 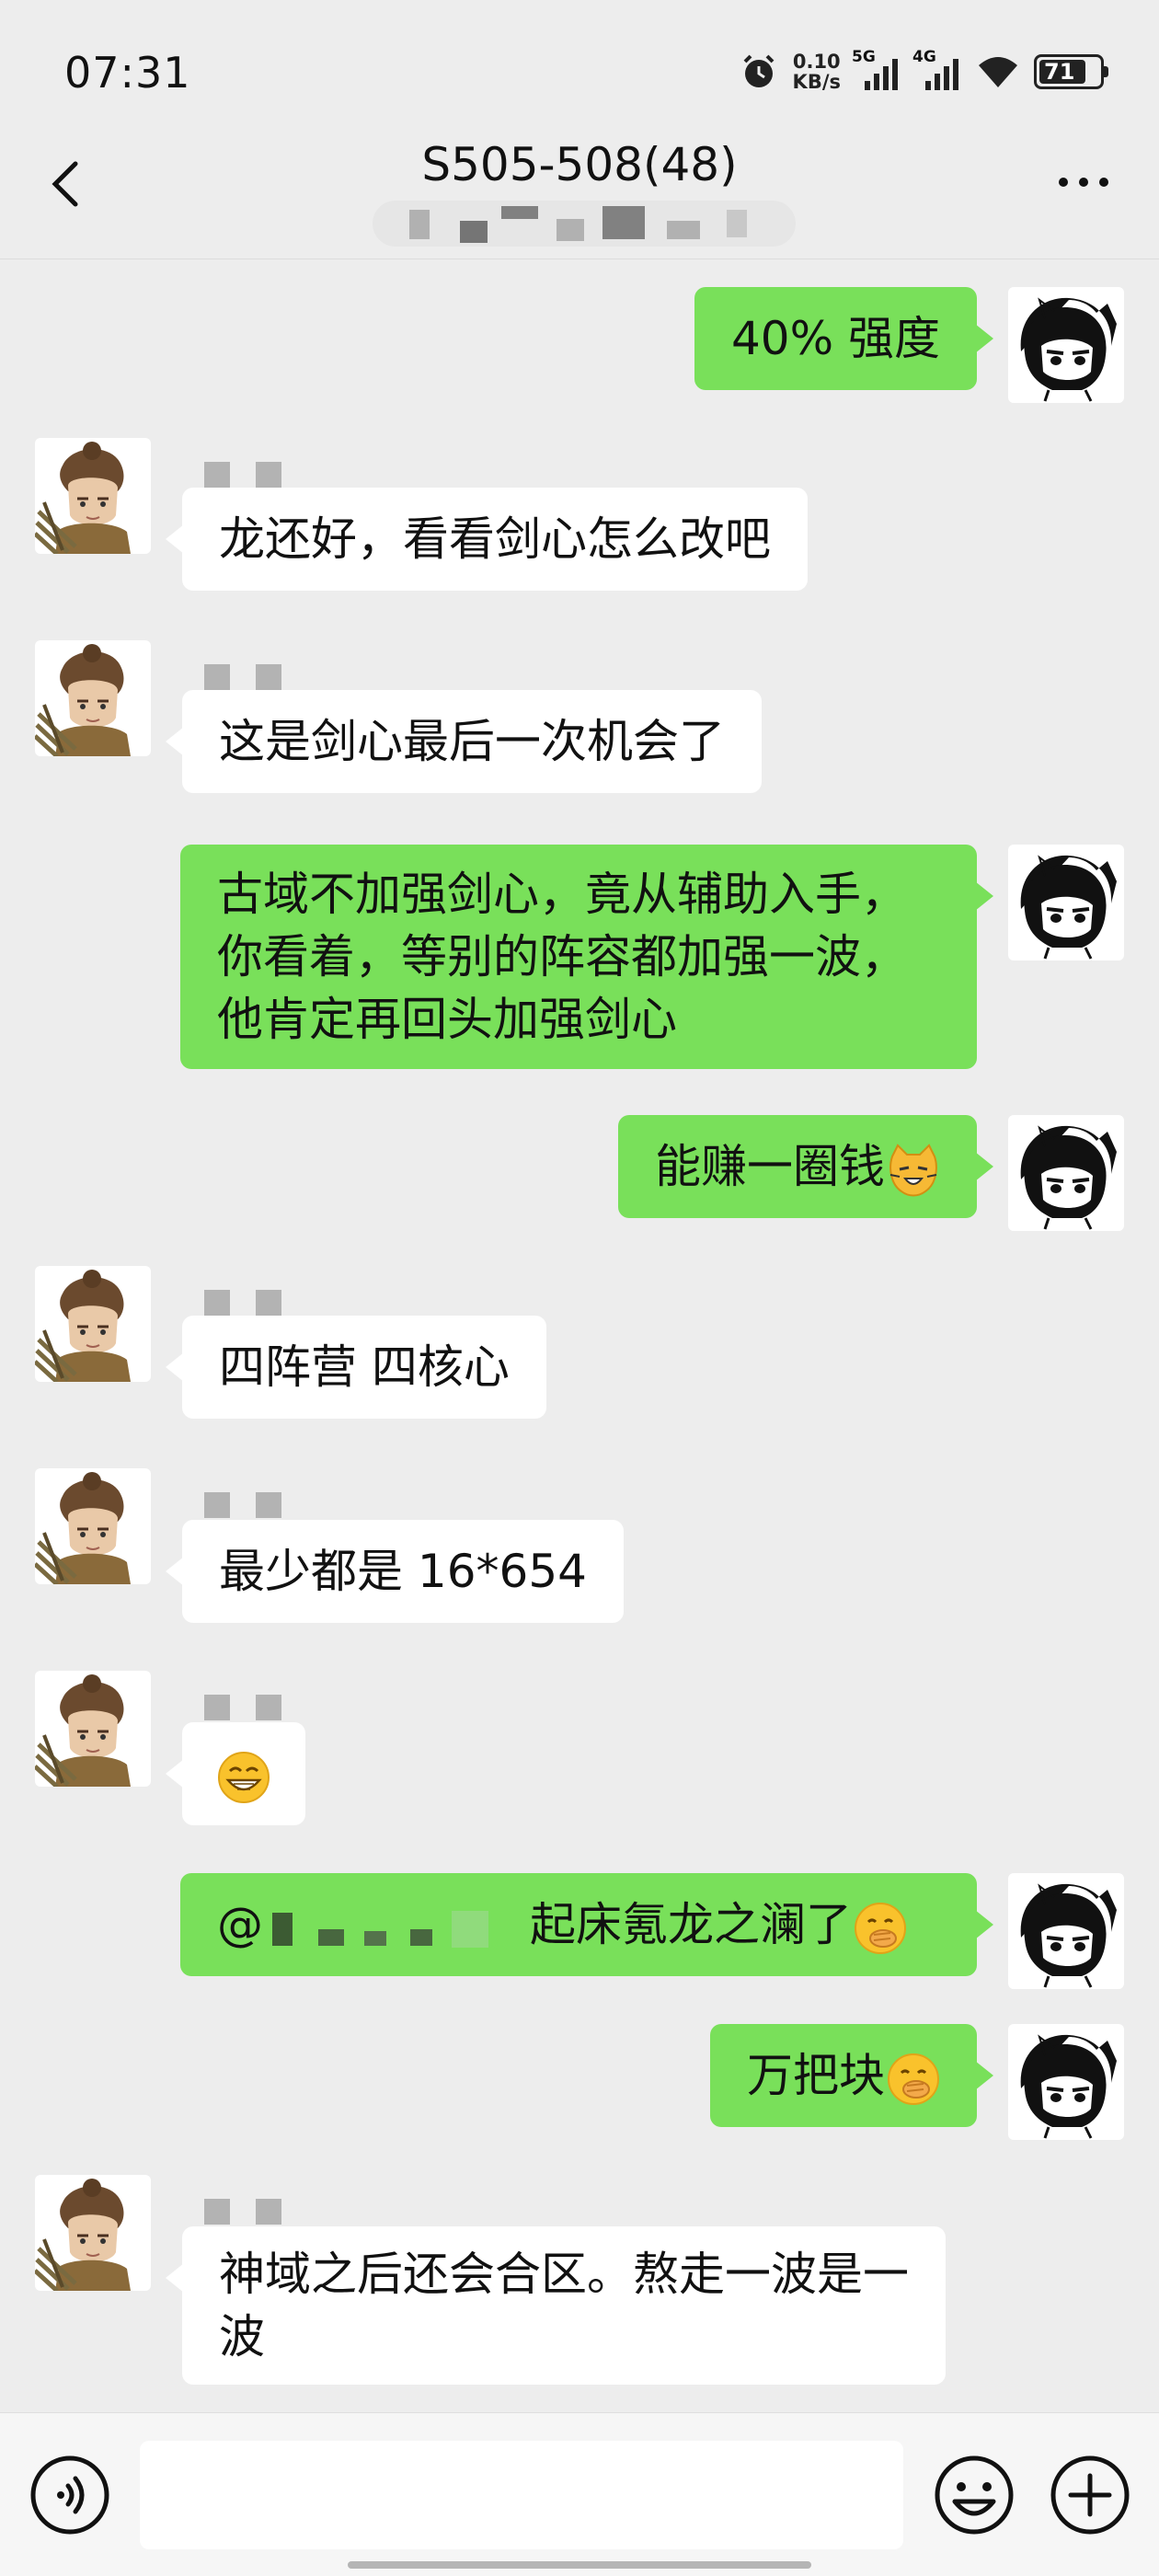 What do you see at coordinates (1071, 71) in the screenshot?
I see `battery-icon: 71` at bounding box center [1071, 71].